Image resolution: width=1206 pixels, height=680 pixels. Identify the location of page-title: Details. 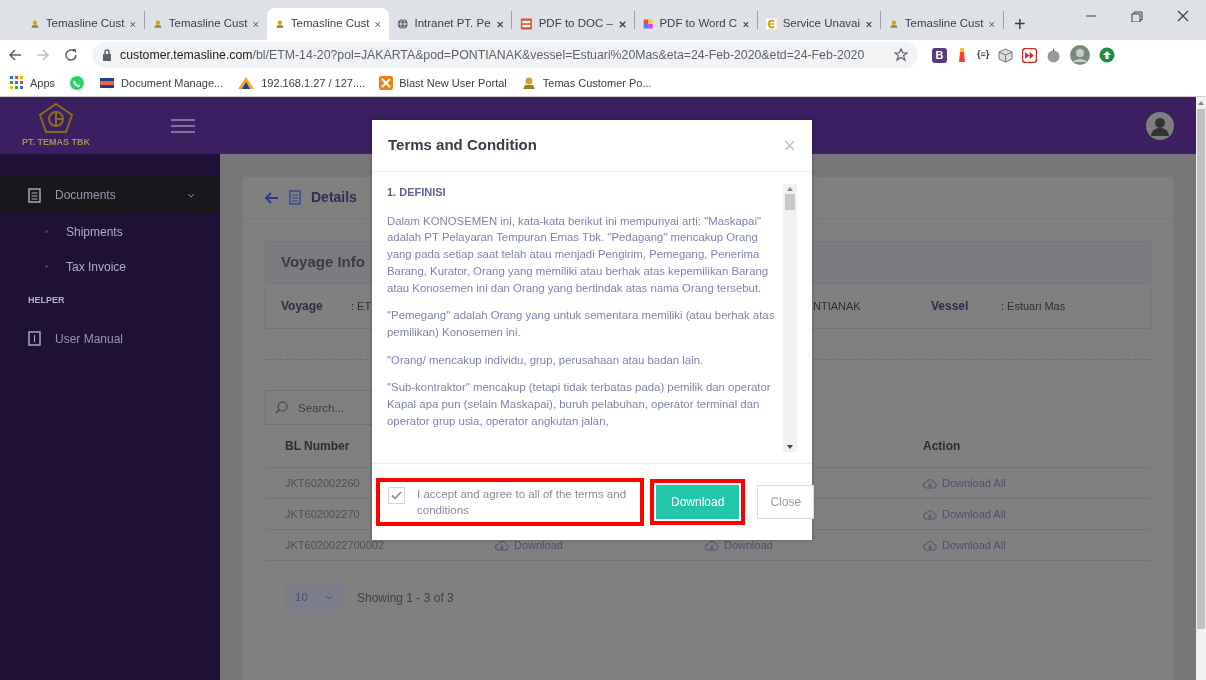
(334, 197).